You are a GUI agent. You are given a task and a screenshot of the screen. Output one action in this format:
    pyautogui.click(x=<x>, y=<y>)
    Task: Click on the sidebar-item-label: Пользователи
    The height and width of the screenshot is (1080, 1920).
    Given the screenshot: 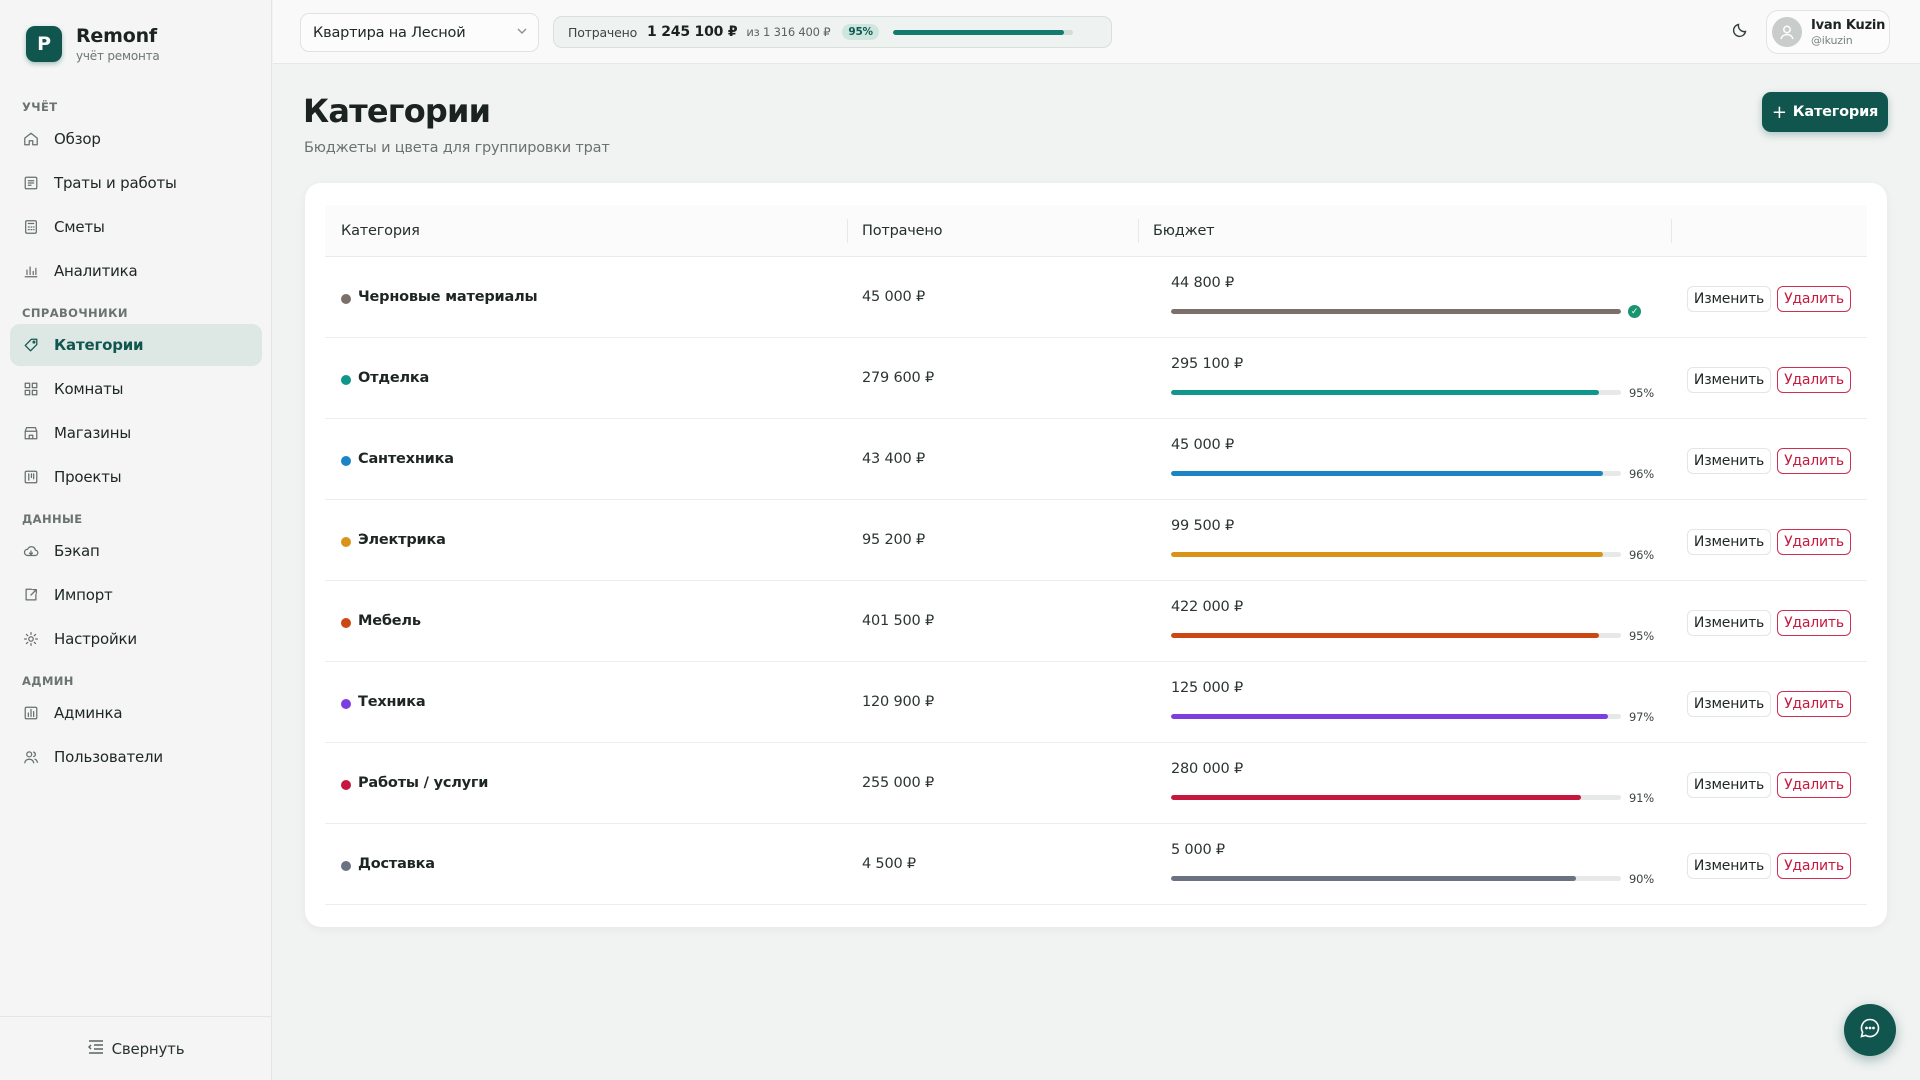 What is the action you would take?
    pyautogui.click(x=108, y=757)
    